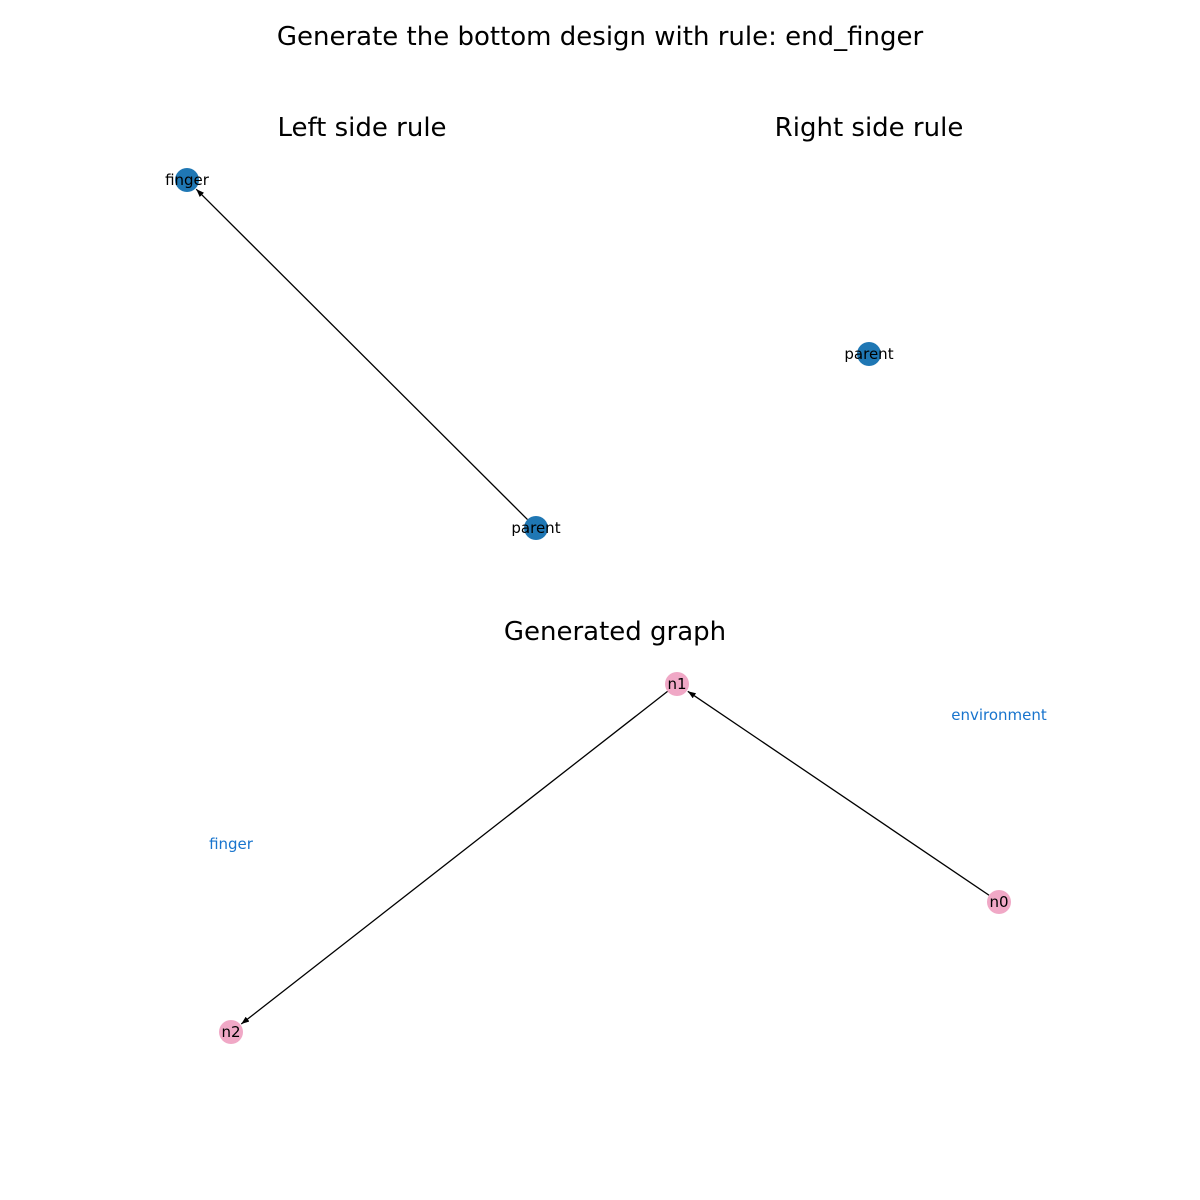 Image resolution: width=1200 pixels, height=1200 pixels. I want to click on left-rule-panel: Left side rule finger parent, so click(363, 326).